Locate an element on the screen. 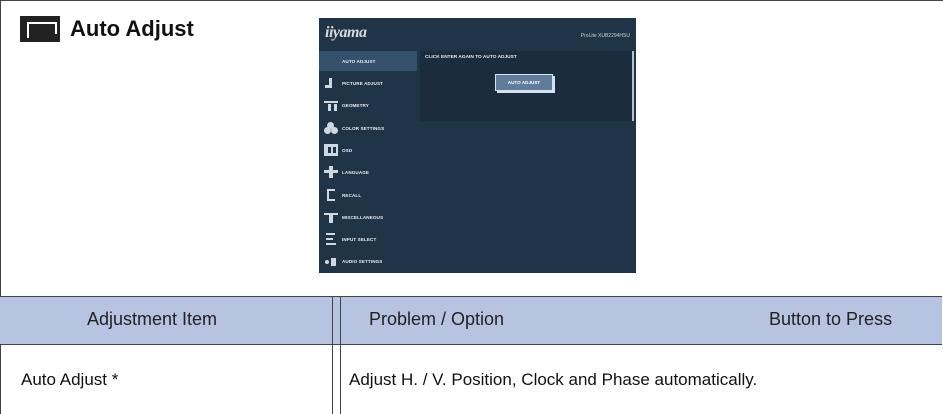  menu-item-miscellaneous: MISCELLANEOUS is located at coordinates (368, 217).